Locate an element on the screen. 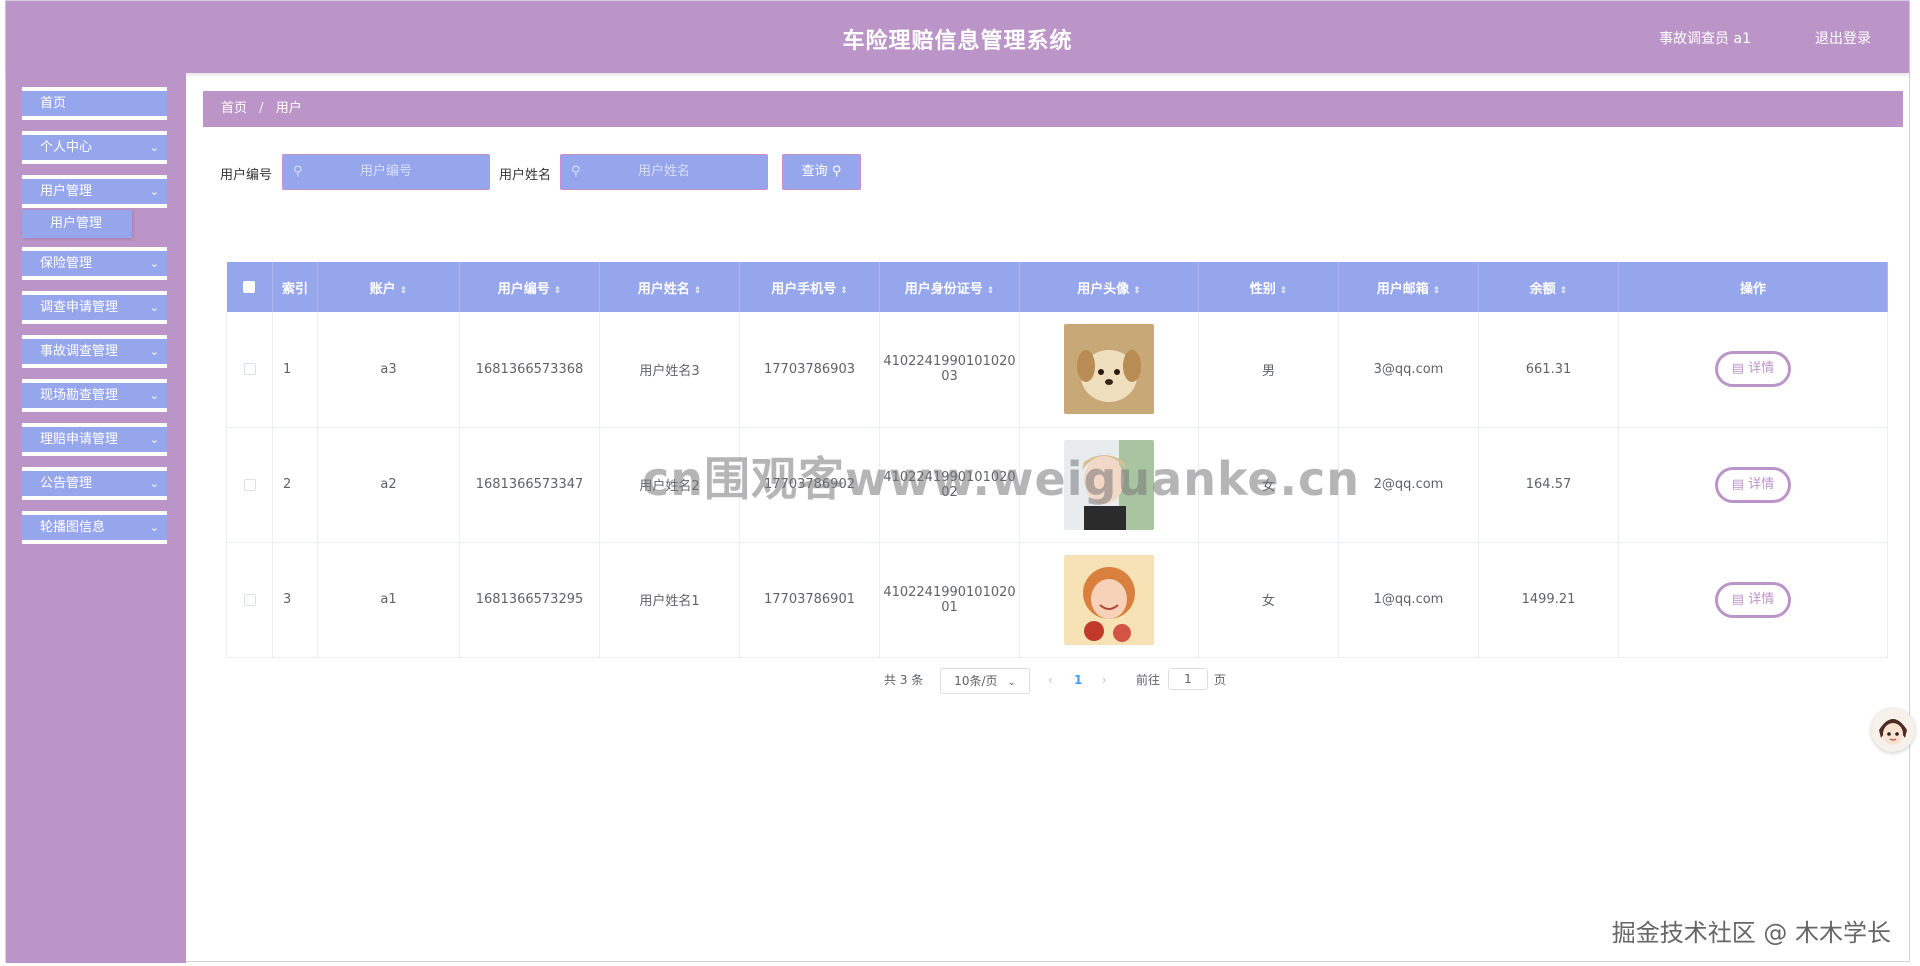 Image resolution: width=1920 pixels, height=966 pixels. column-label: 用户手机号 is located at coordinates (804, 289).